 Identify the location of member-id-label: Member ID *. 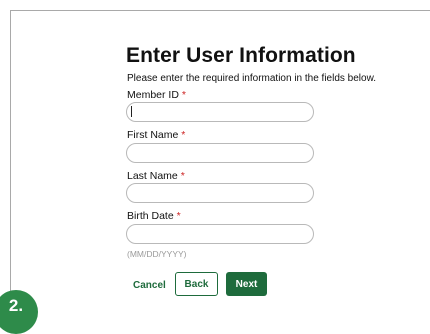
(156, 95).